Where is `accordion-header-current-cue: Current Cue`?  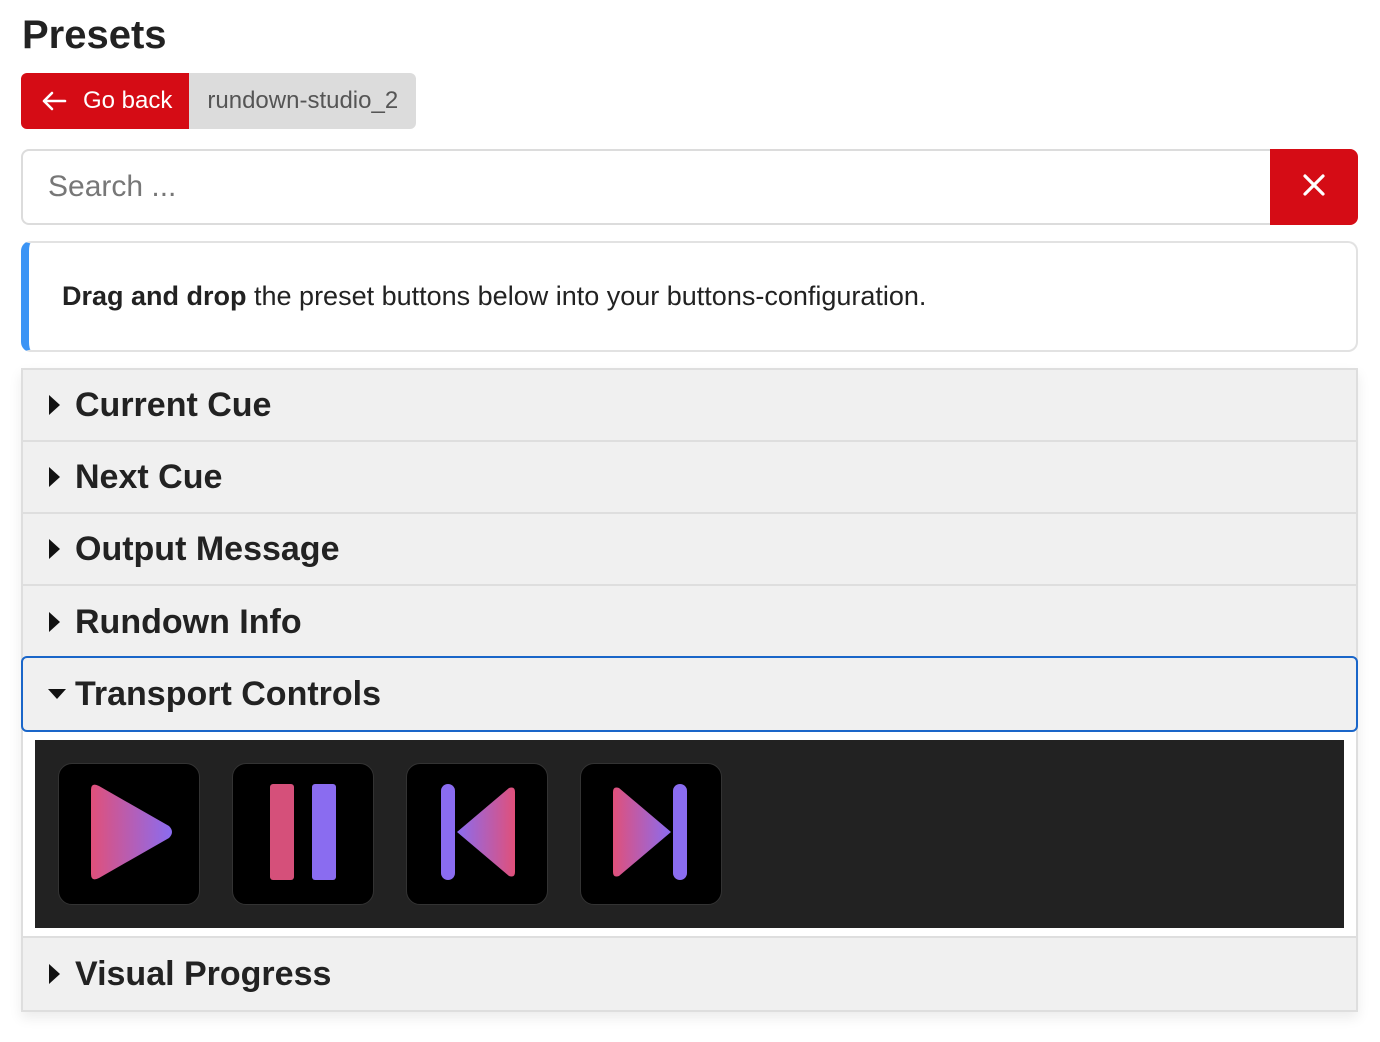 accordion-header-current-cue: Current Cue is located at coordinates (689, 406).